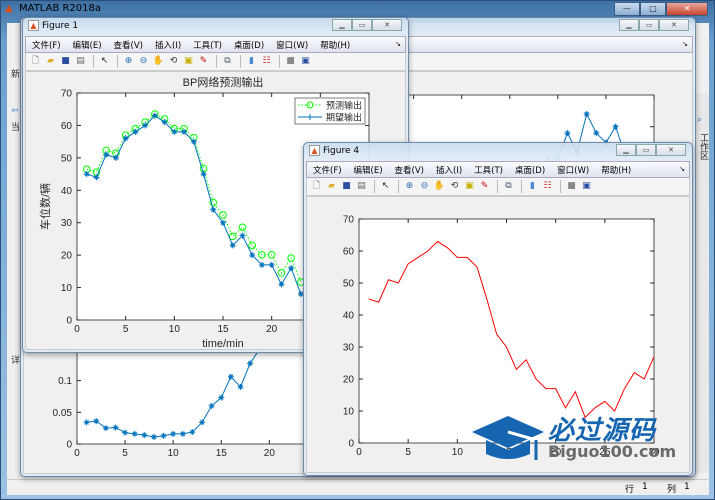 Image resolution: width=715 pixels, height=500 pixels. What do you see at coordinates (16, 128) in the screenshot?
I see `current-folder-label: 当` at bounding box center [16, 128].